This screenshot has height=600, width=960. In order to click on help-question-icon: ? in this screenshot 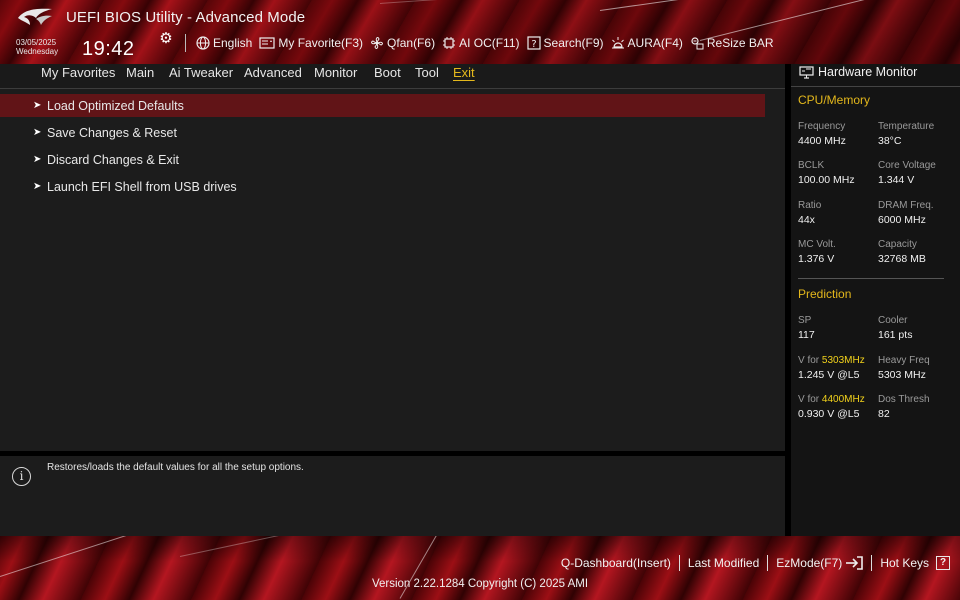, I will do `click(943, 563)`.